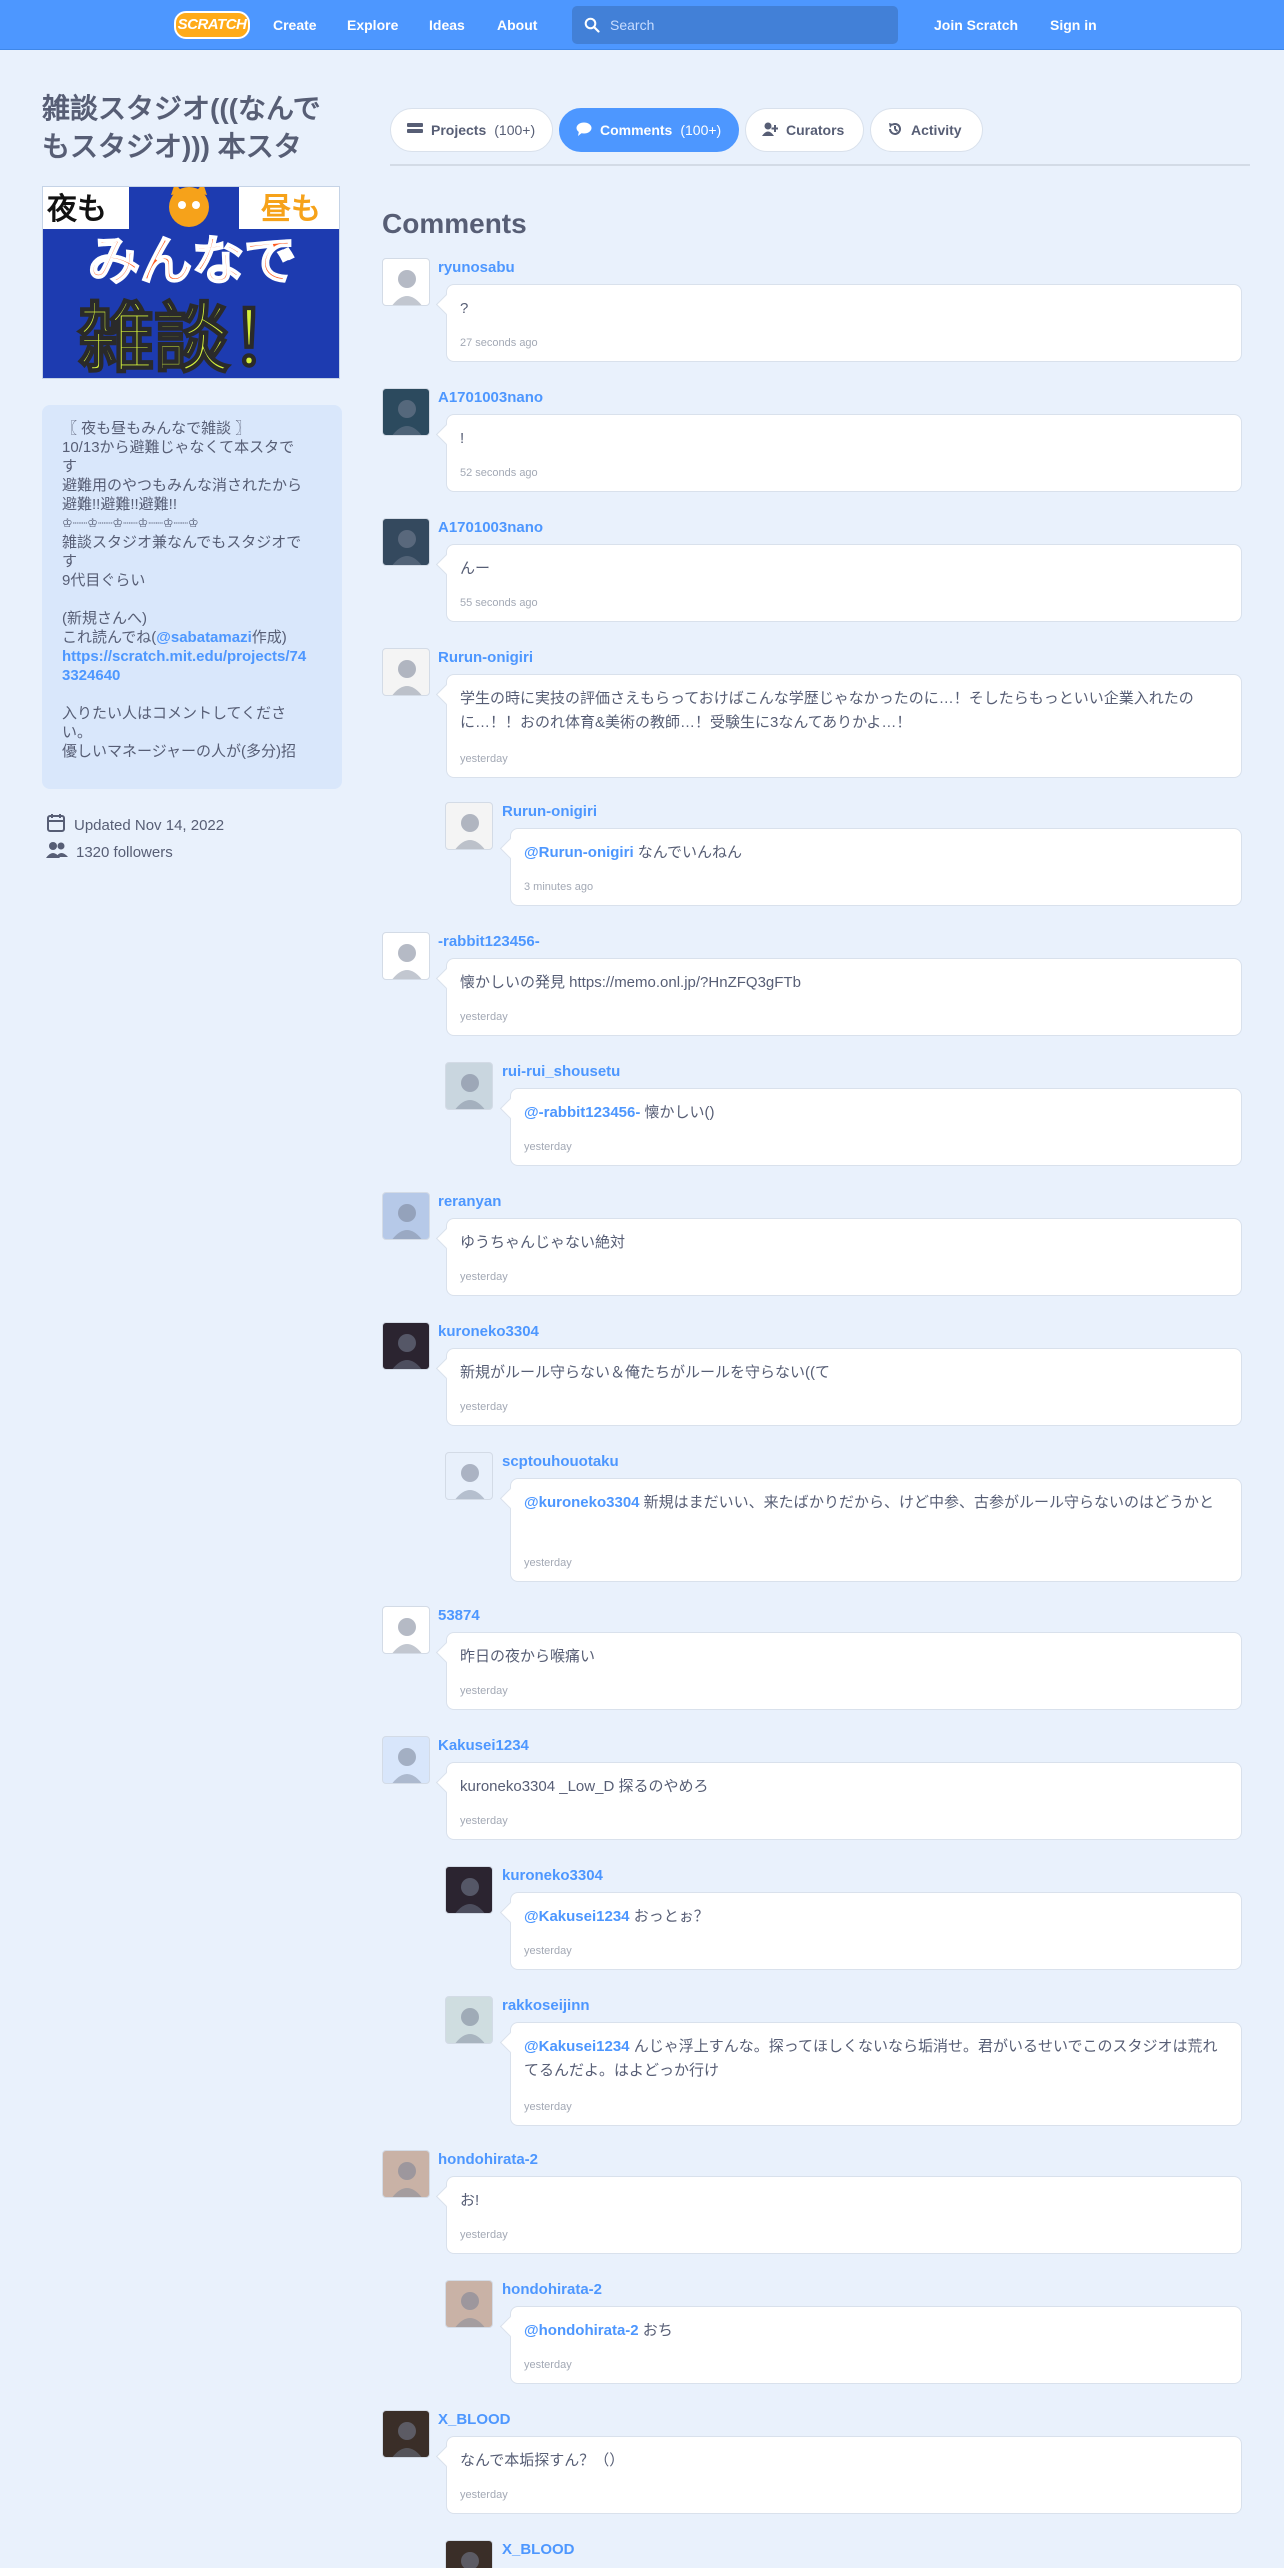 This screenshot has height=2568, width=1284. What do you see at coordinates (976, 25) in the screenshot?
I see `join-scratch-link: Join Scratch` at bounding box center [976, 25].